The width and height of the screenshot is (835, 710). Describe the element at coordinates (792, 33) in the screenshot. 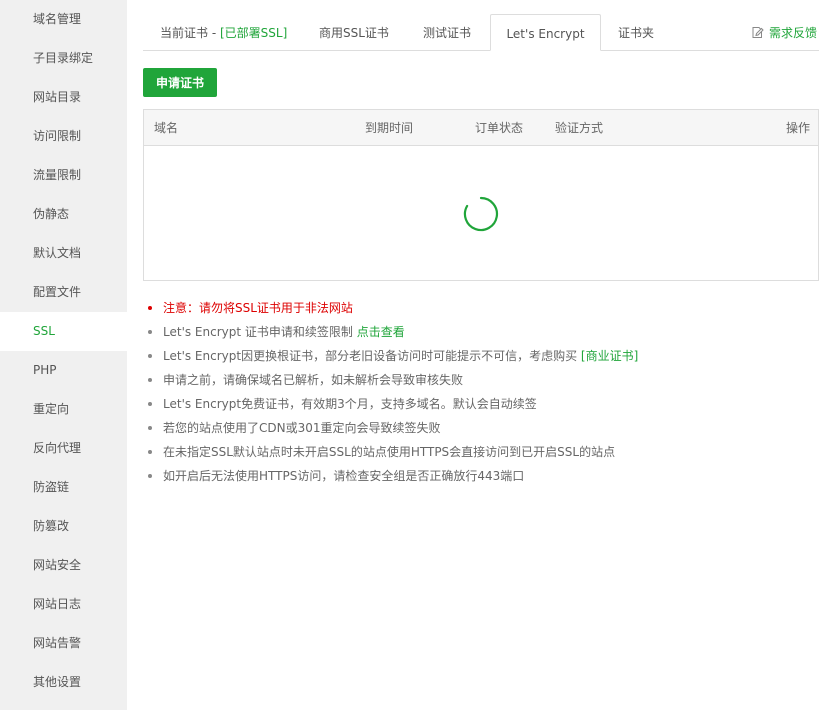

I see `feedback-label: 需求反馈` at that location.